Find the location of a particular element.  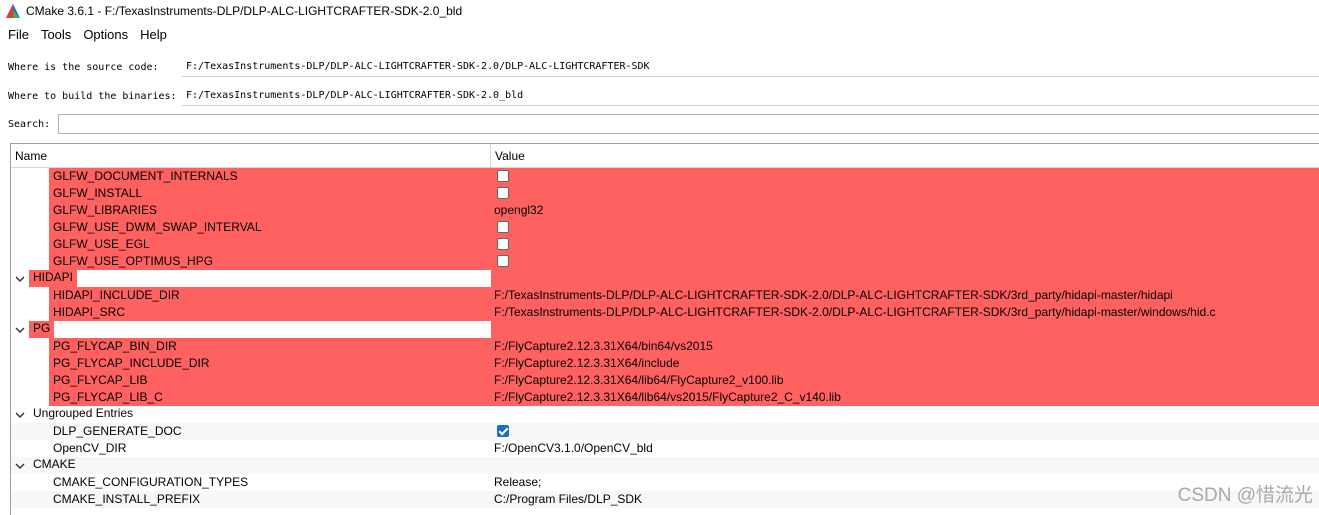

entry-name: GLFW_DOCUMENT_INTERNALS is located at coordinates (270, 176).